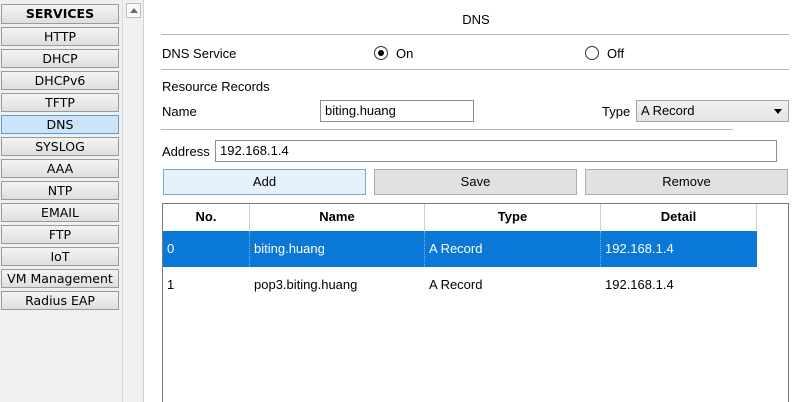 This screenshot has height=402, width=794. What do you see at coordinates (592, 53) in the screenshot?
I see `dns-off-radio` at bounding box center [592, 53].